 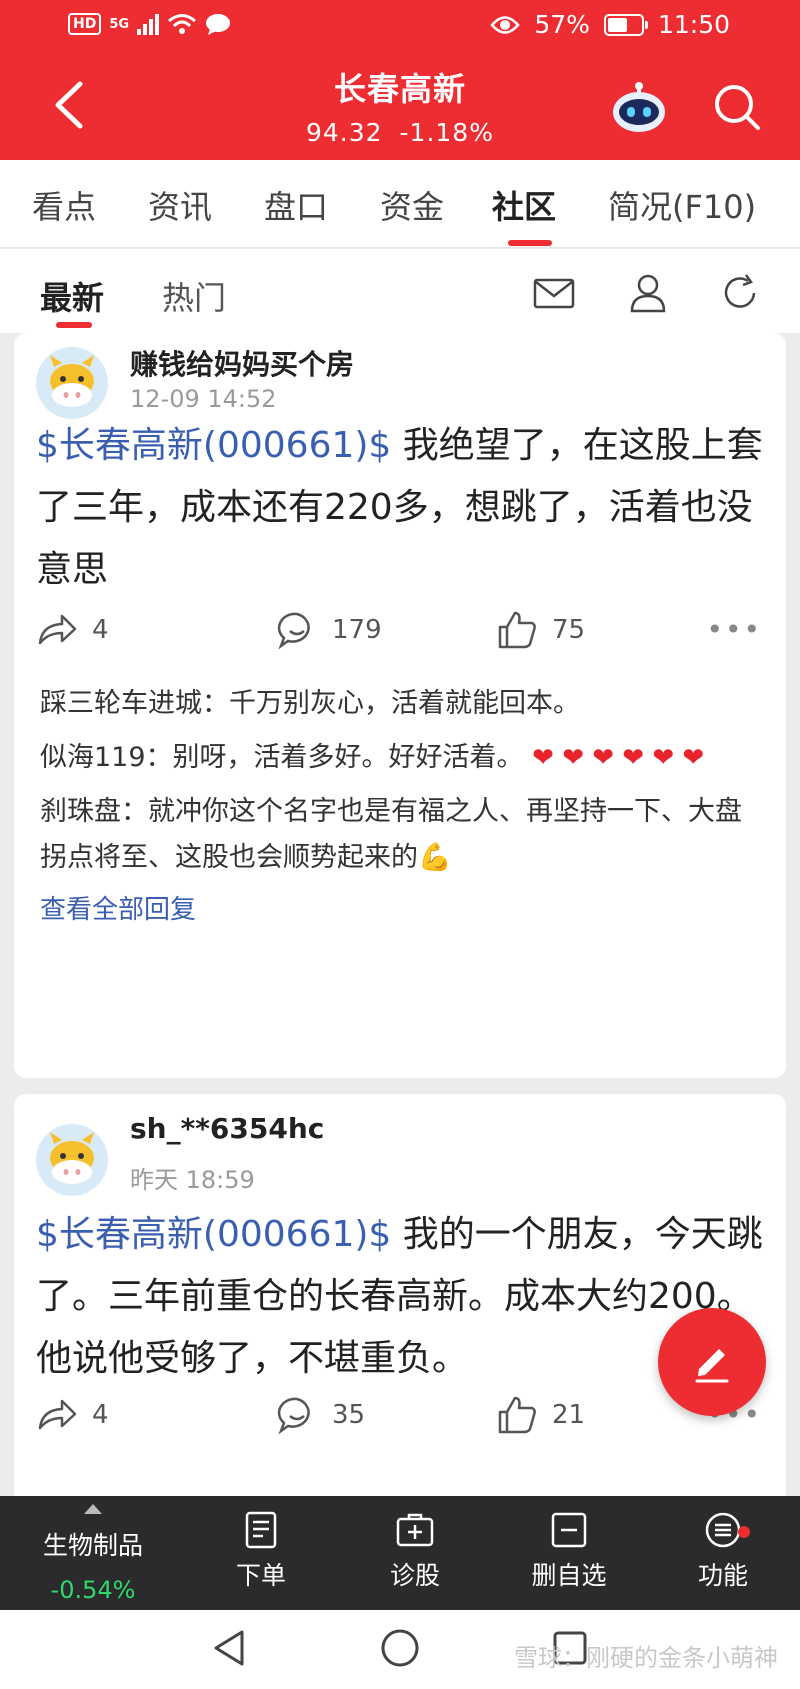 I want to click on wifi-icon, so click(x=182, y=24).